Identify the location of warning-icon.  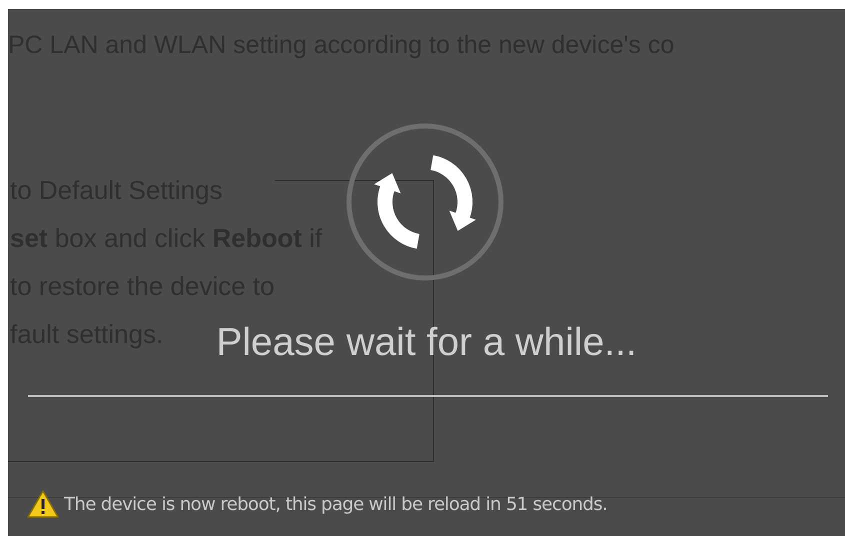
(43, 504).